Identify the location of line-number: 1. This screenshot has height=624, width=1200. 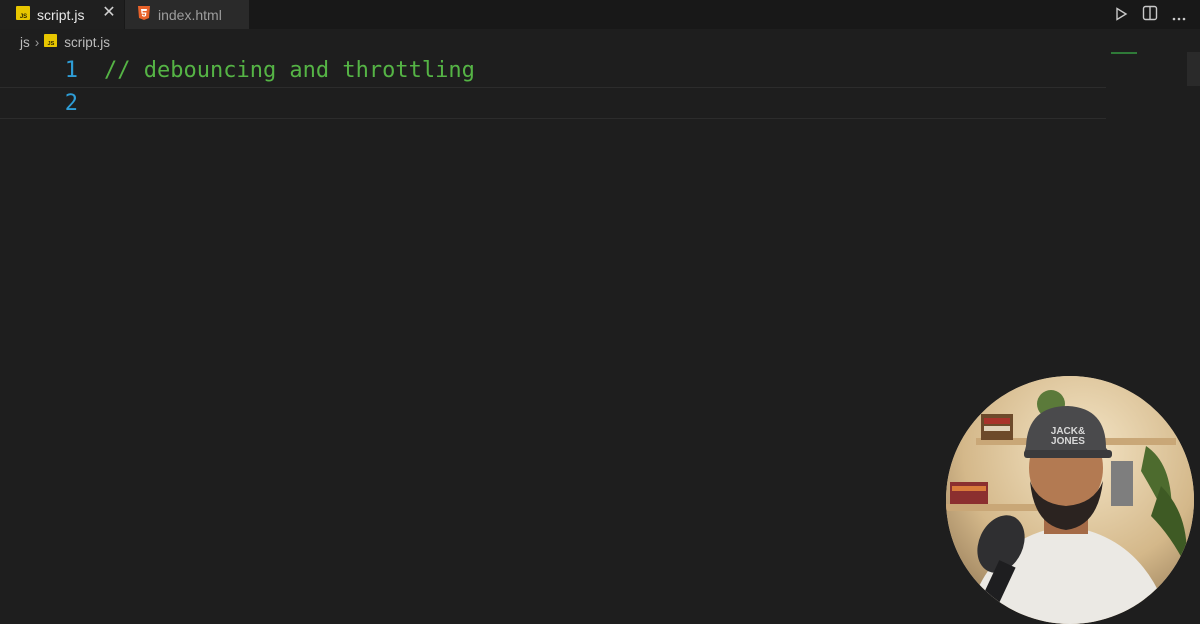
(71, 70).